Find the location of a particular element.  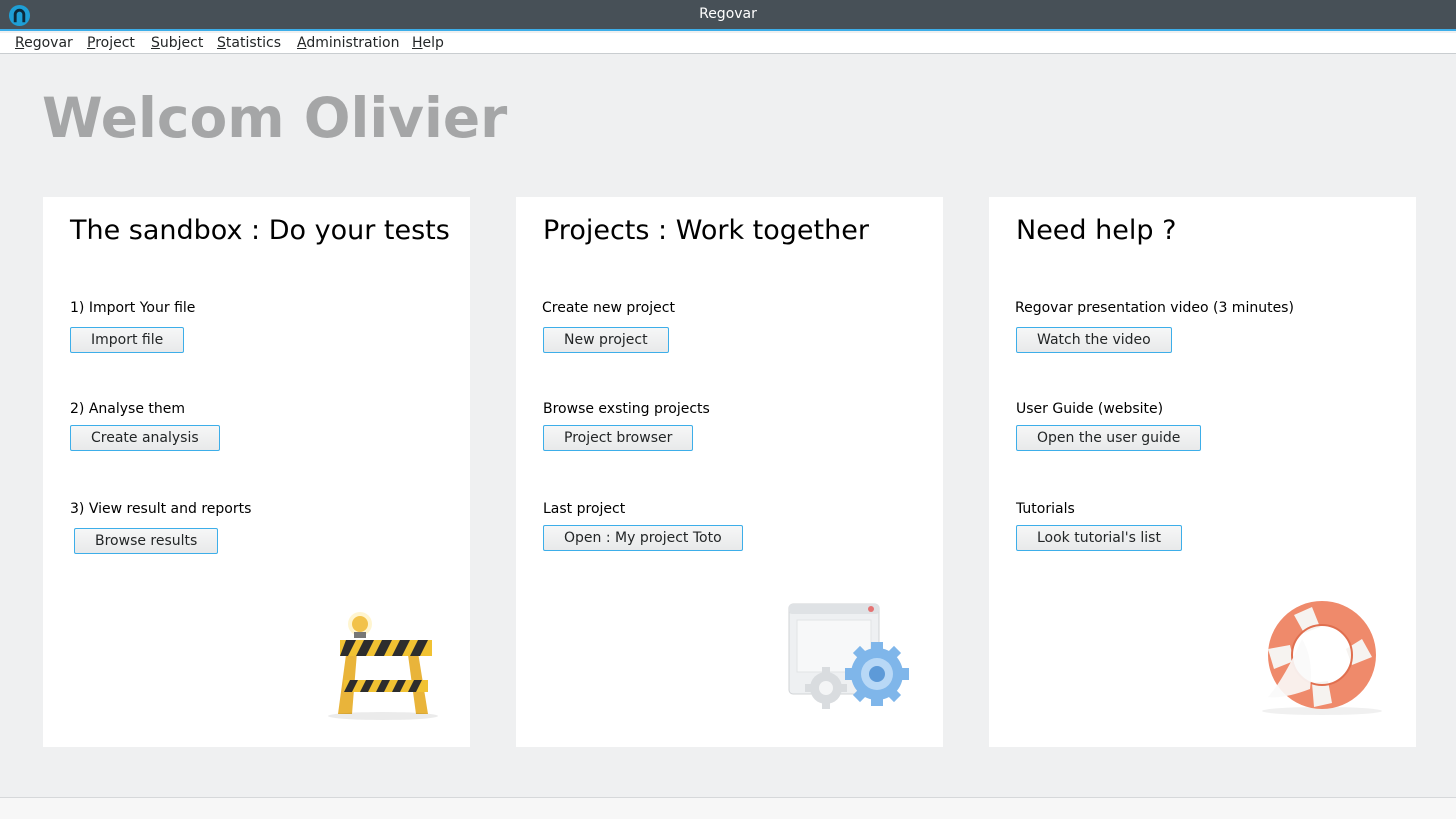

tutorials-list-button: Look tutorial's list is located at coordinates (1099, 538).